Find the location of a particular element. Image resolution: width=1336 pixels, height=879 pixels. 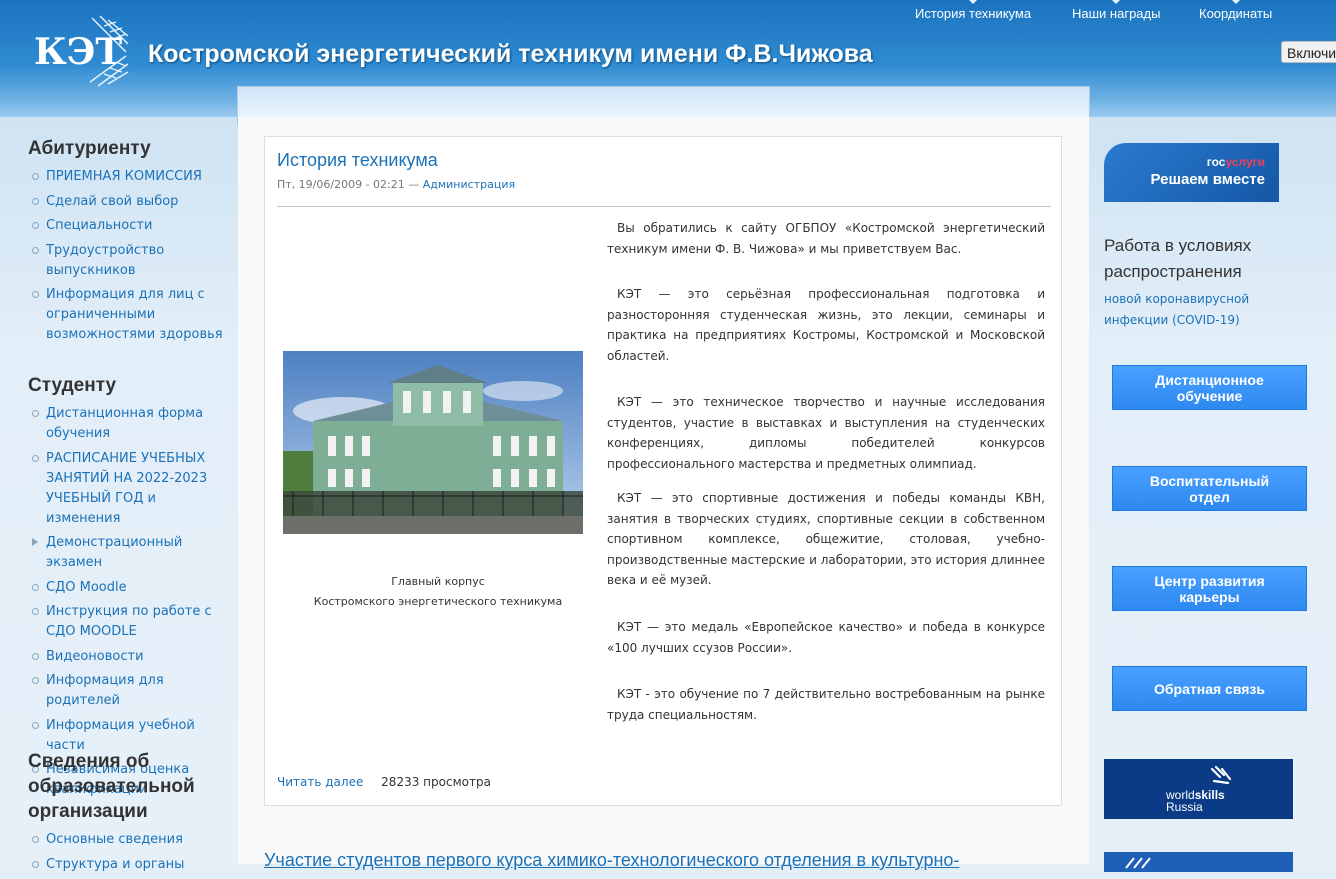

feedback-button: Обратная связь is located at coordinates (1209, 688).